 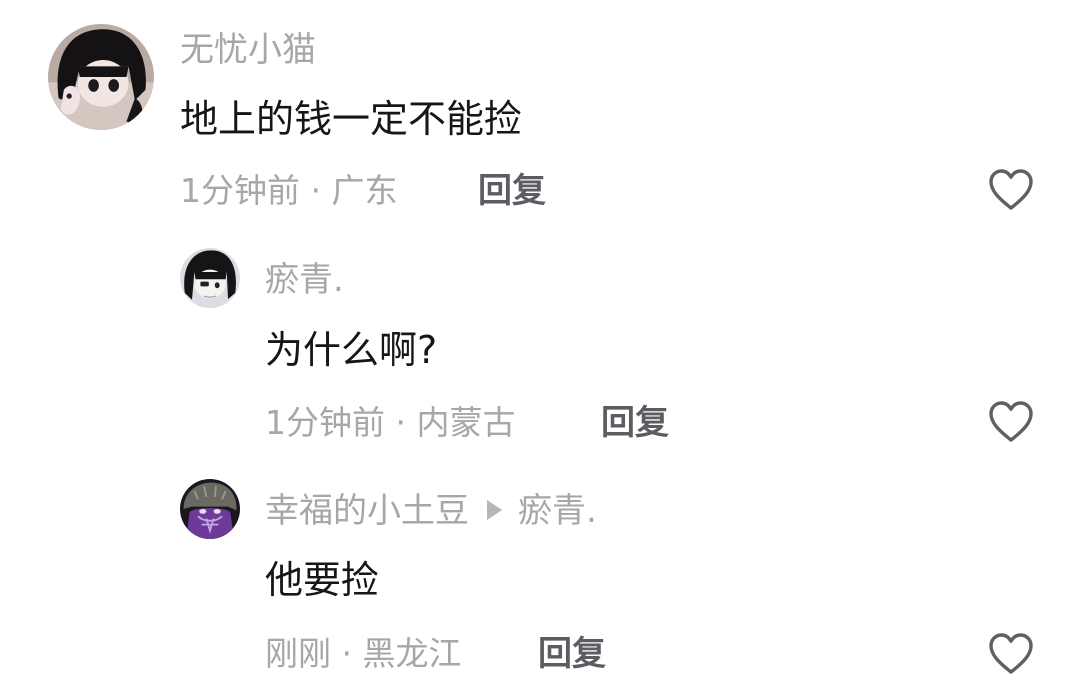 What do you see at coordinates (351, 350) in the screenshot?
I see `reply-text: 为什么啊?` at bounding box center [351, 350].